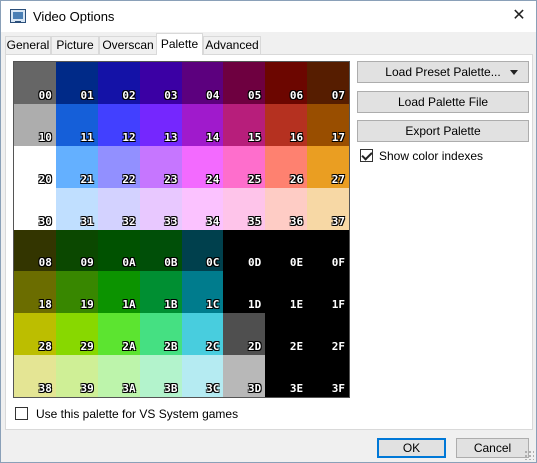 The image size is (537, 463). Describe the element at coordinates (76, 334) in the screenshot. I see `palette-cell: 29` at that location.